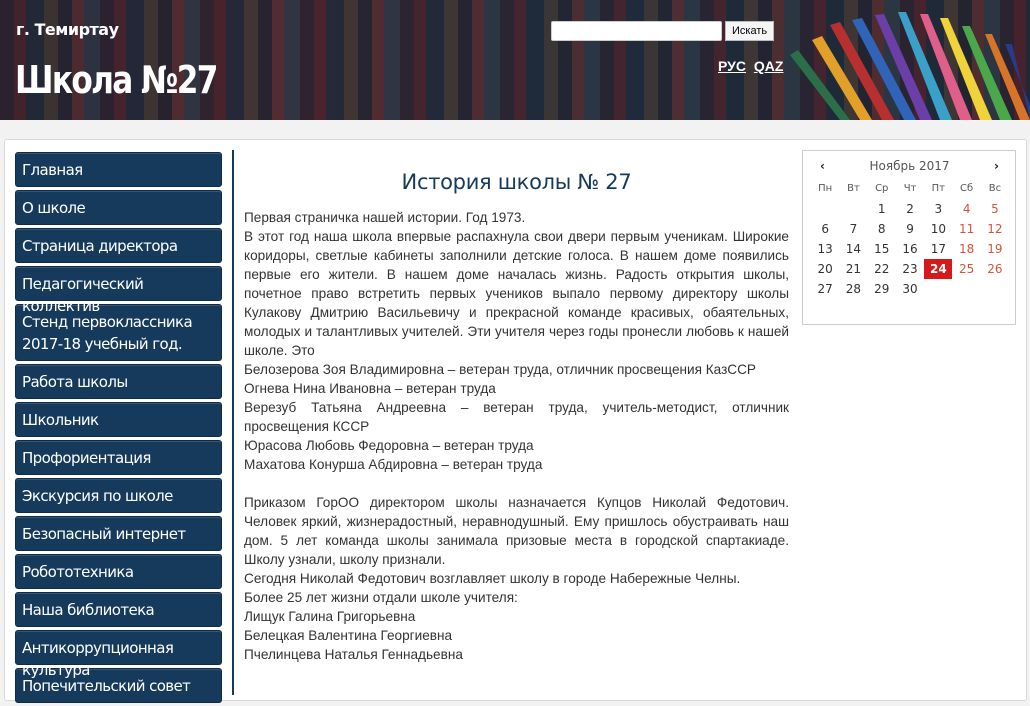 The width and height of the screenshot is (1030, 706). Describe the element at coordinates (967, 188) in the screenshot. I see `calendar-weekday: Сб` at that location.